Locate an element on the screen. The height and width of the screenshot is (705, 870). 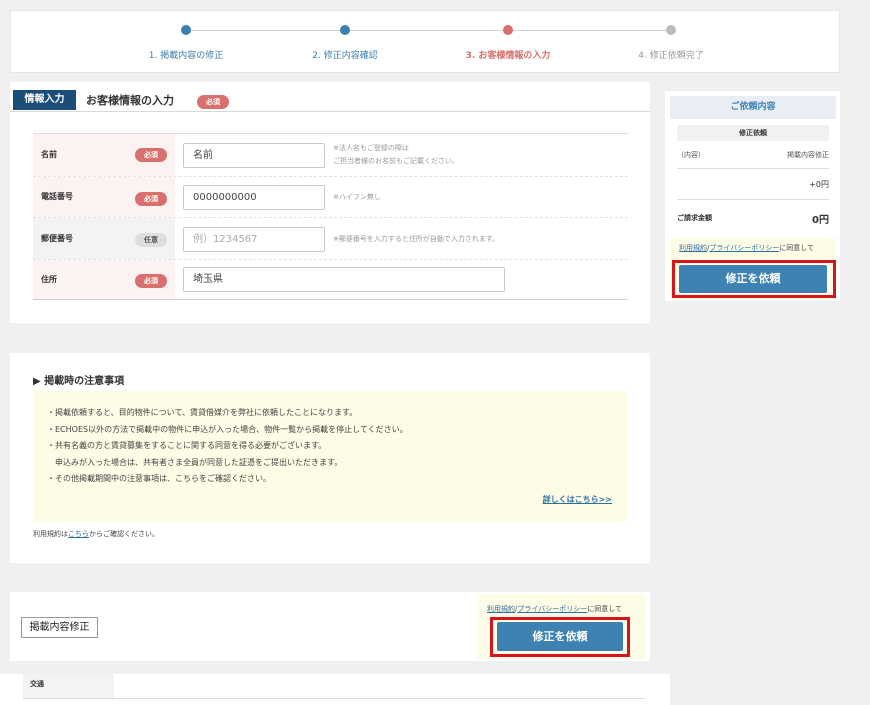
submit-request-button: 修正を依頼 is located at coordinates (560, 636).